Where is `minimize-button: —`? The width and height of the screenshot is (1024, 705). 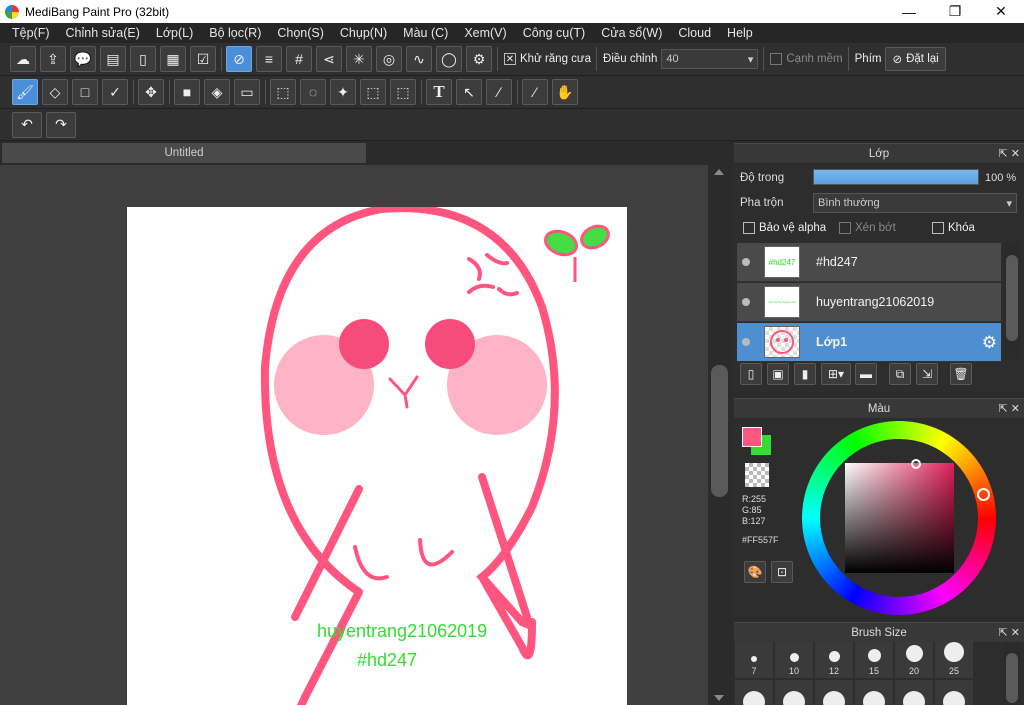 minimize-button: — is located at coordinates (909, 11).